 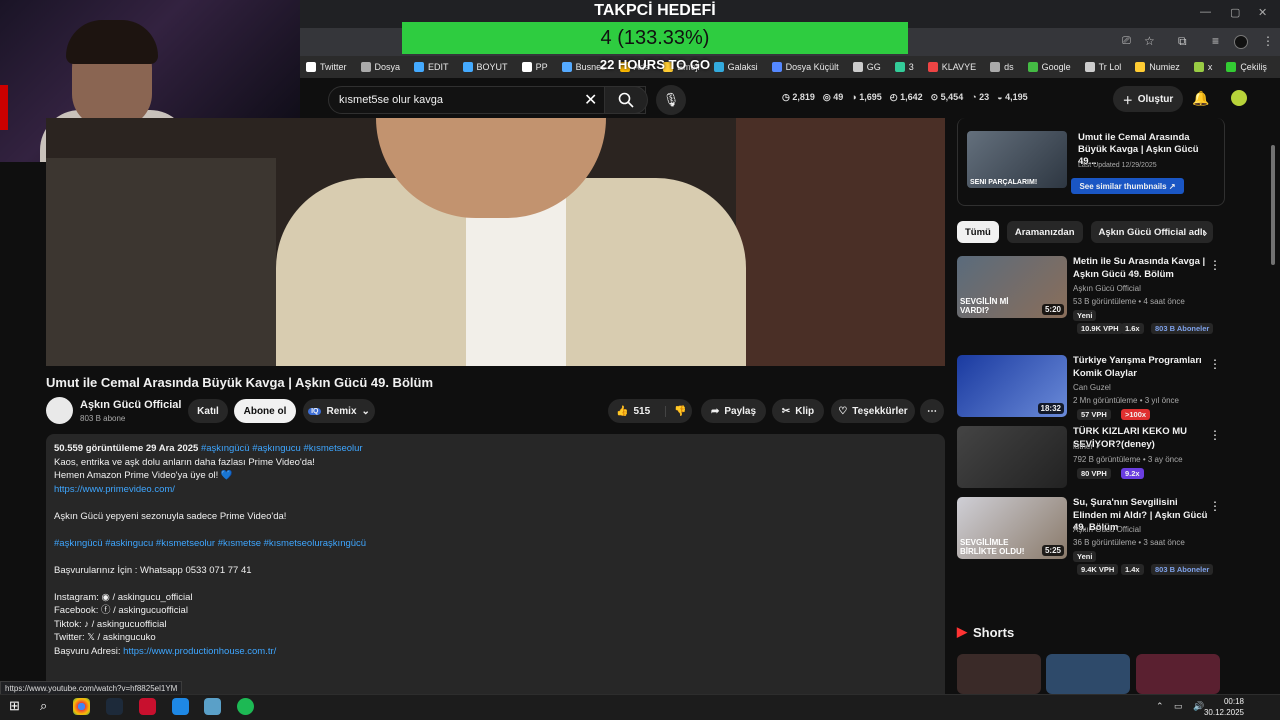 What do you see at coordinates (1044, 232) in the screenshot?
I see `filter-chip: Aramanızdan` at bounding box center [1044, 232].